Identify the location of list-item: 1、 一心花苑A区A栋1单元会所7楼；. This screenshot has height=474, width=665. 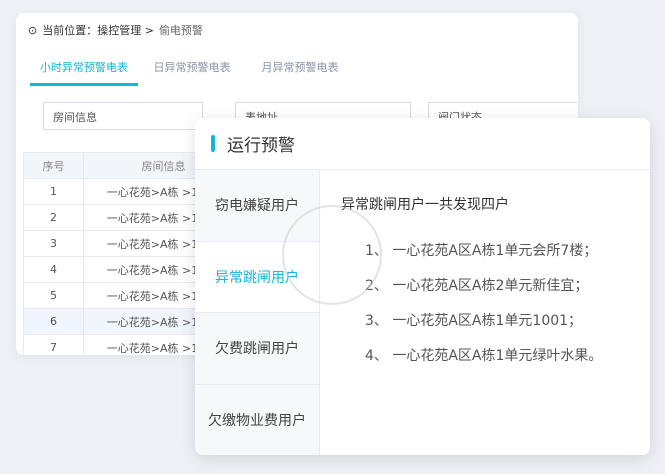
(481, 251).